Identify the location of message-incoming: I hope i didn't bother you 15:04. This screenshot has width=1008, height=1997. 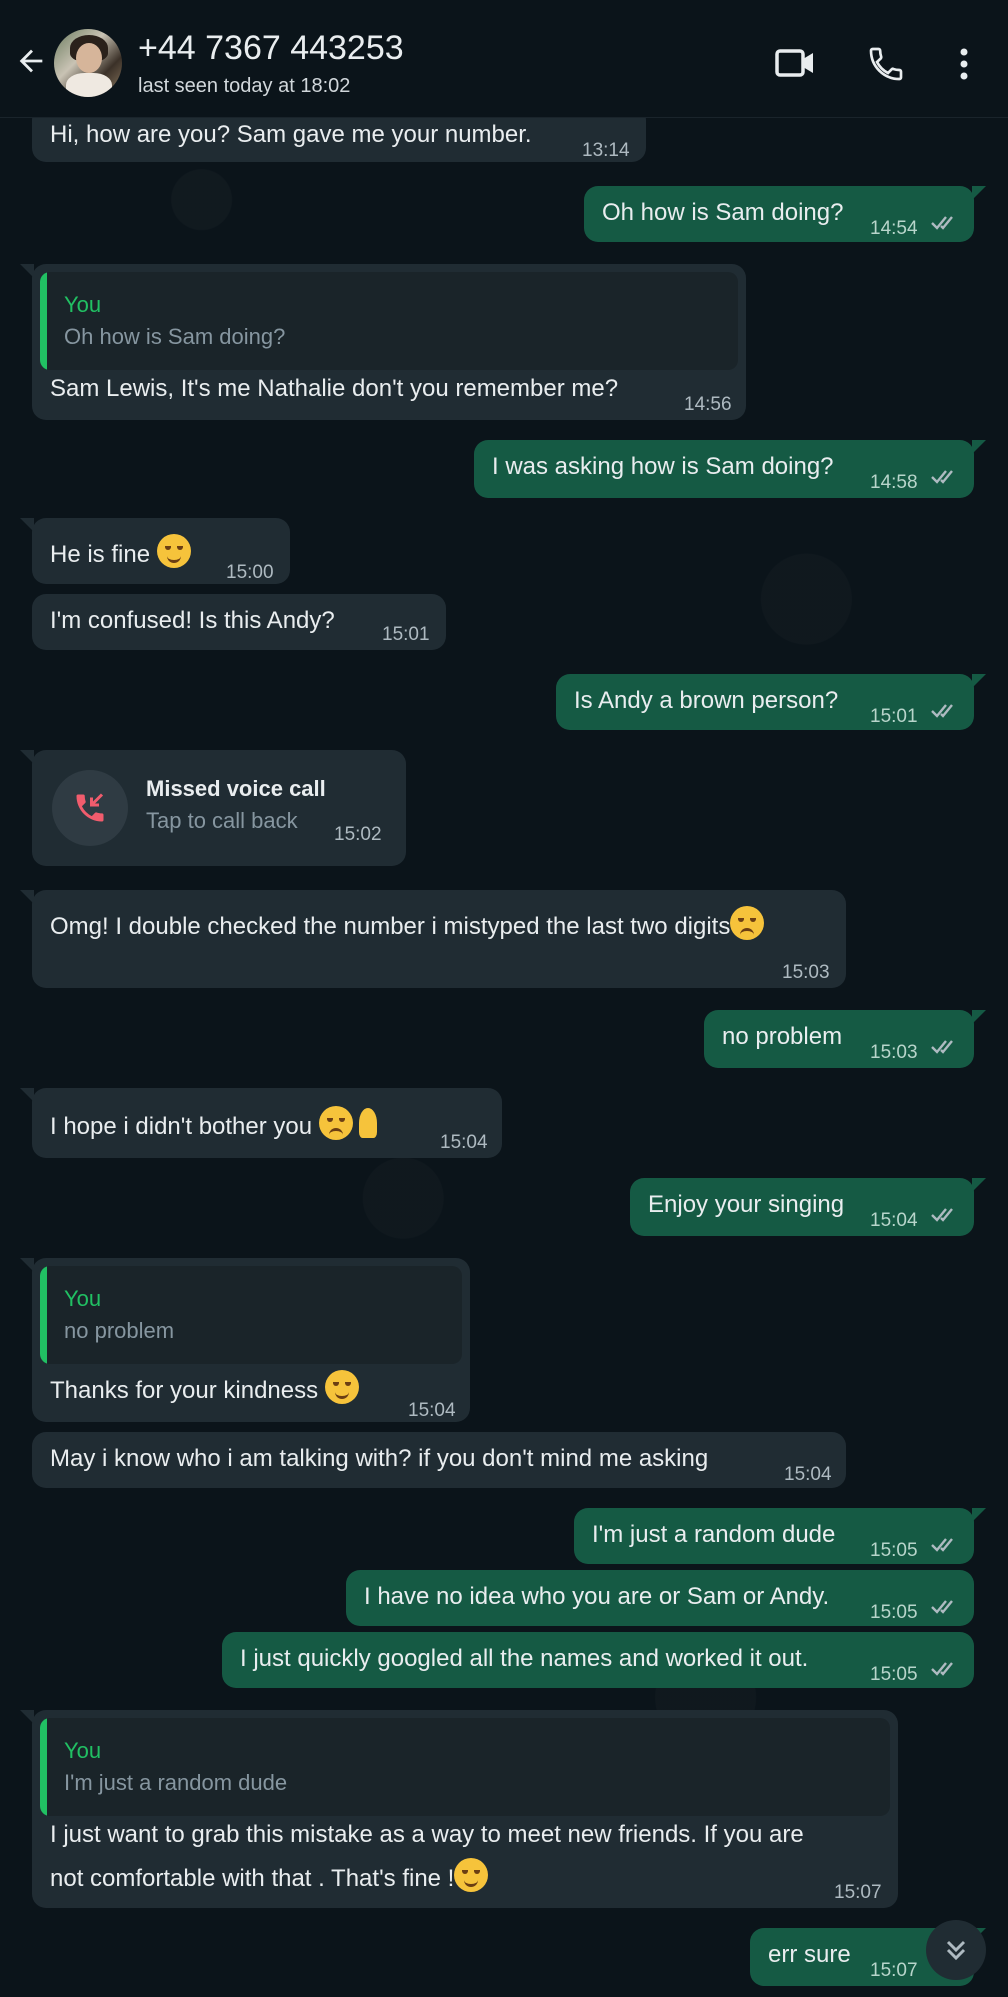
(261, 1123).